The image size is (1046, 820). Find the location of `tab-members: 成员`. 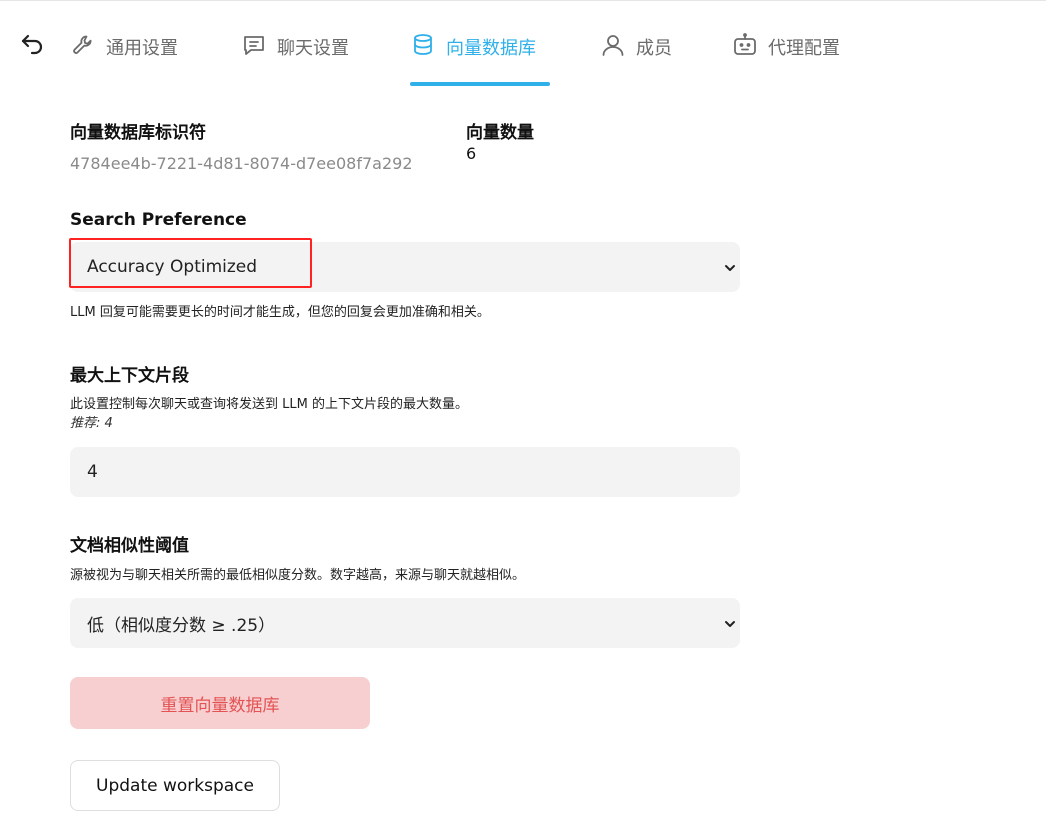

tab-members: 成员 is located at coordinates (642, 57).